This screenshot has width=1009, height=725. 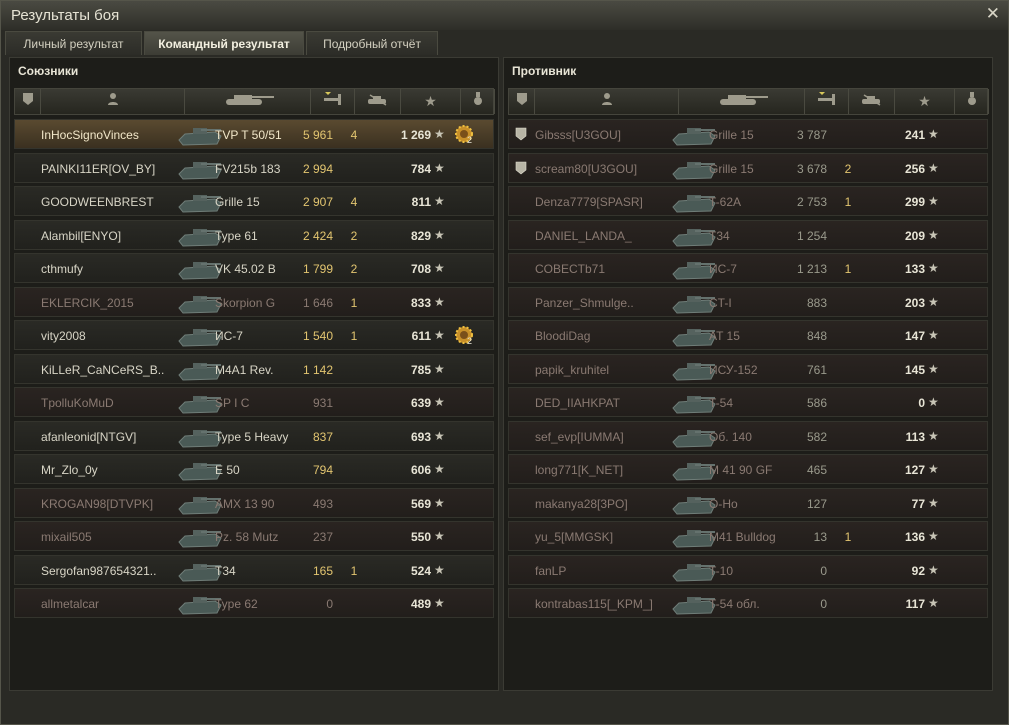 What do you see at coordinates (254, 368) in the screenshot?
I see `allies-table-row: KiLLeR_CaNCeRS_B.. M4A1 Rev. 1 142 785 ★` at bounding box center [254, 368].